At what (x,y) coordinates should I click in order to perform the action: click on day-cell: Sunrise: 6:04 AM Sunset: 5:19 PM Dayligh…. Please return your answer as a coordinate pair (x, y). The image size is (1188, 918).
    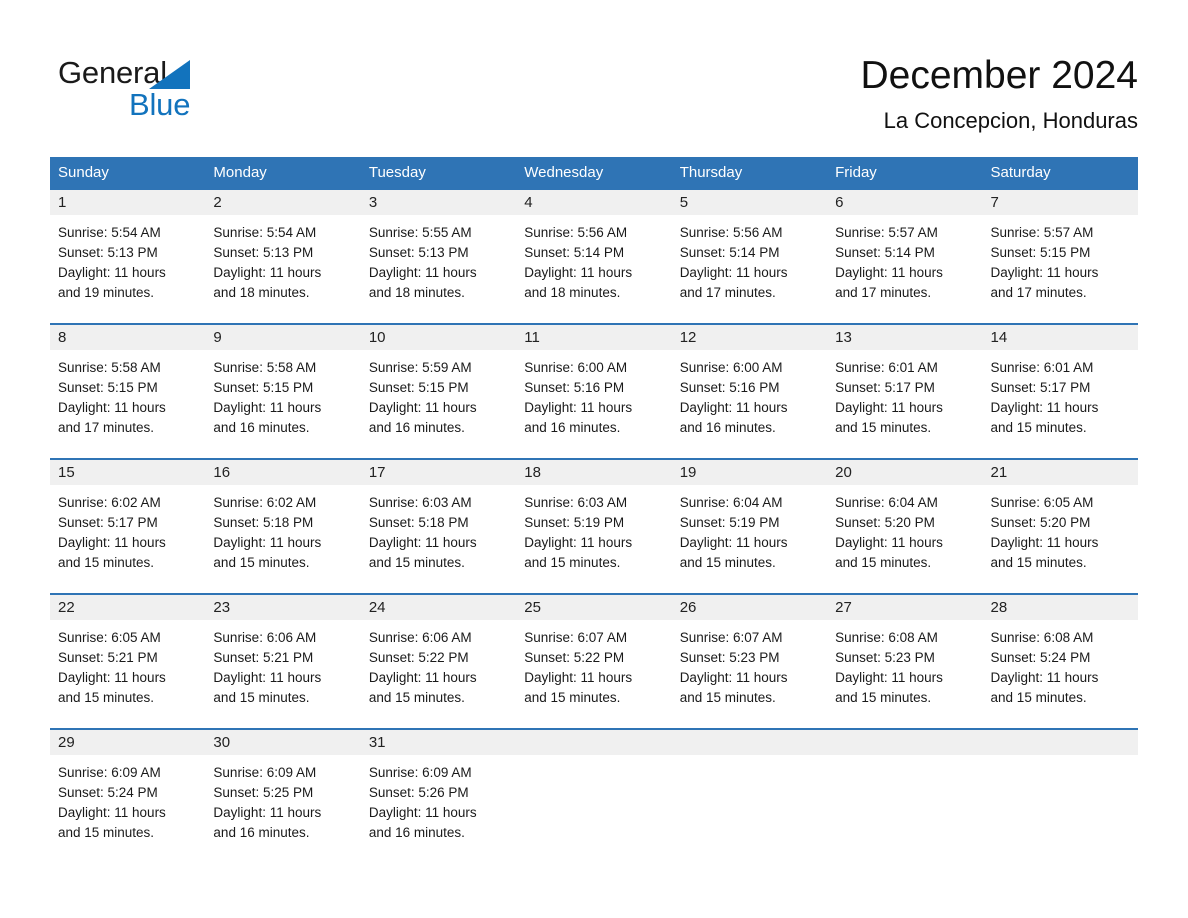
    Looking at the image, I should click on (749, 539).